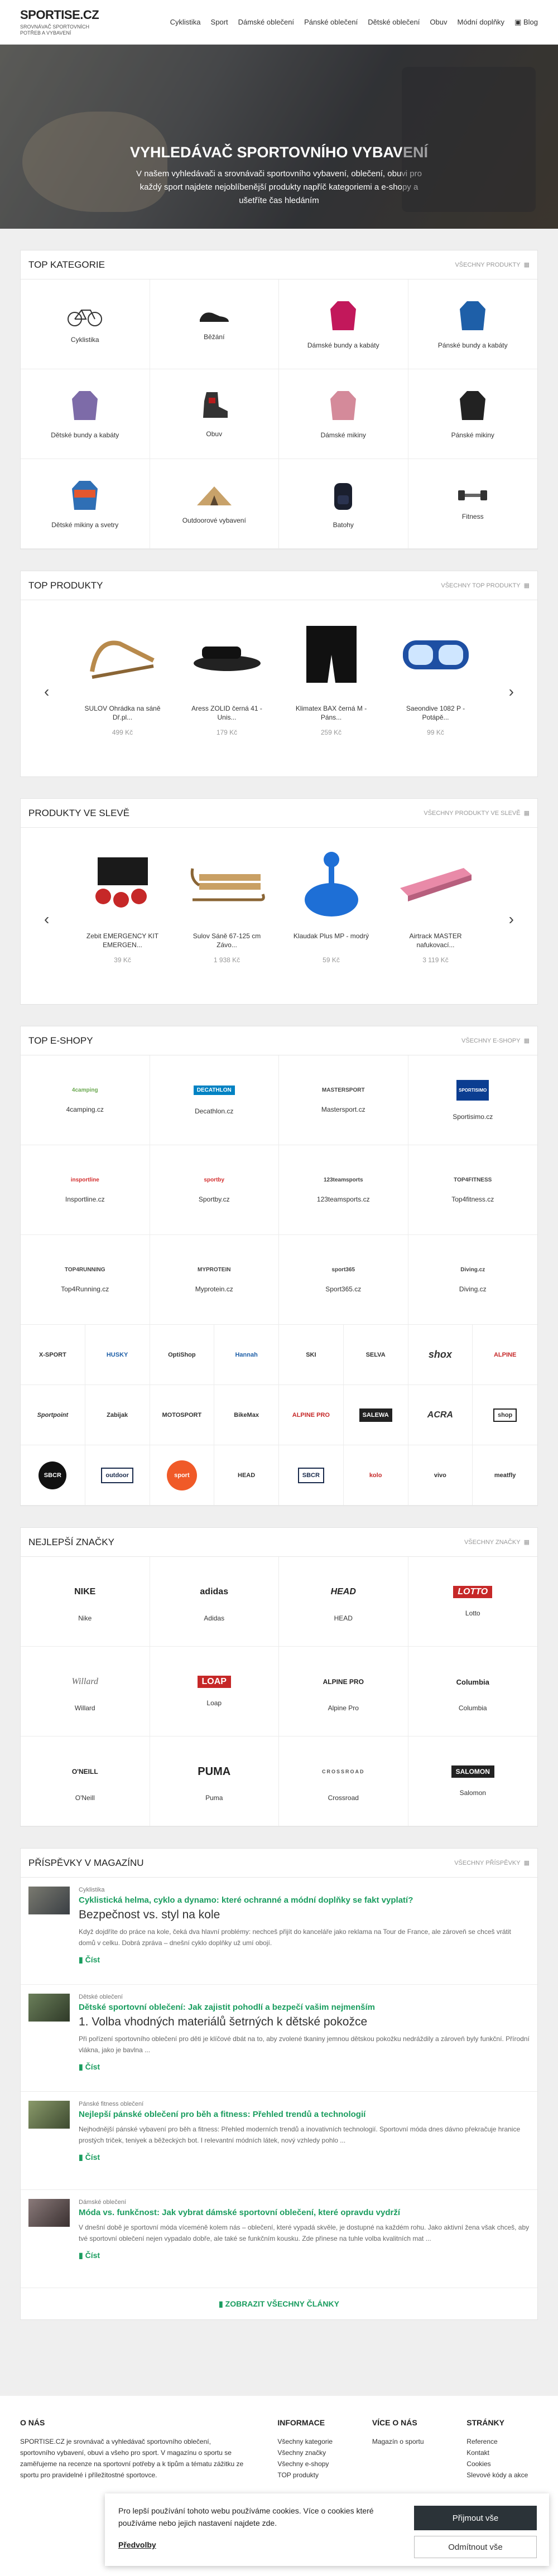  I want to click on eshop-logo-tile: SKI, so click(312, 1355).